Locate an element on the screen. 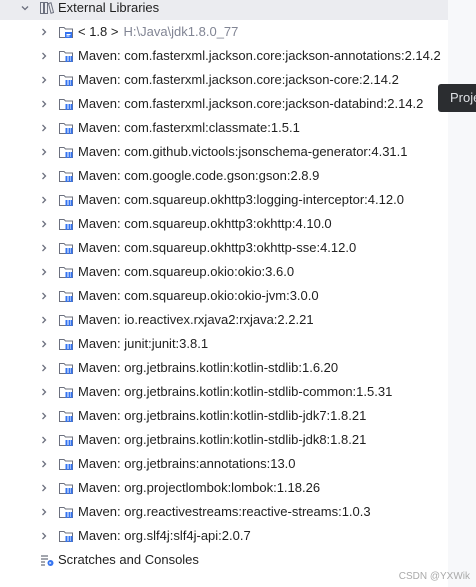  tree-node-jdk: < 1.8 > H:\Java\jdk1.8.0_77 is located at coordinates (224, 32).